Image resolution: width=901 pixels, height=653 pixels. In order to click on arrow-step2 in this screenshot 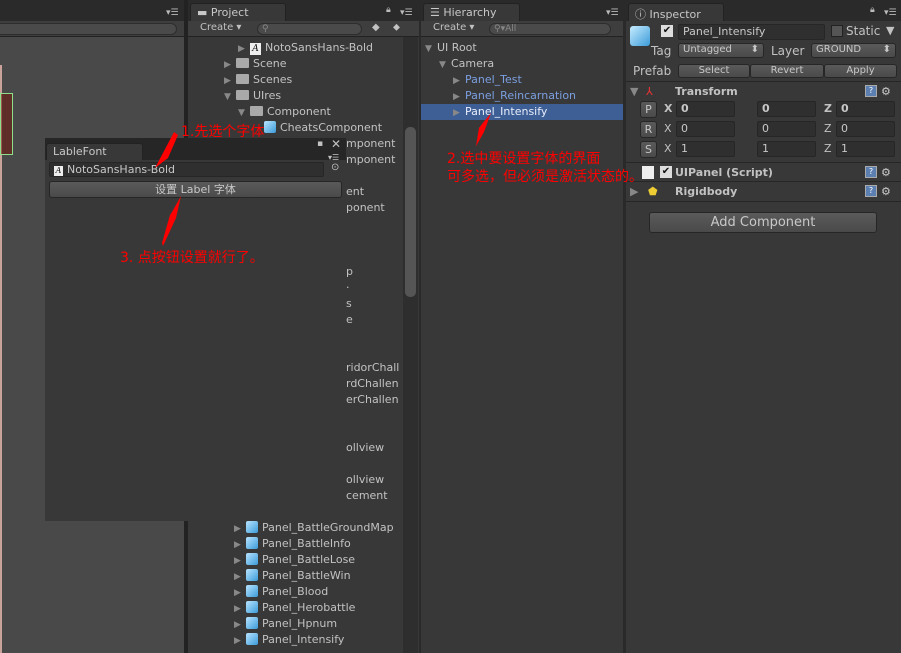, I will do `click(483, 130)`.